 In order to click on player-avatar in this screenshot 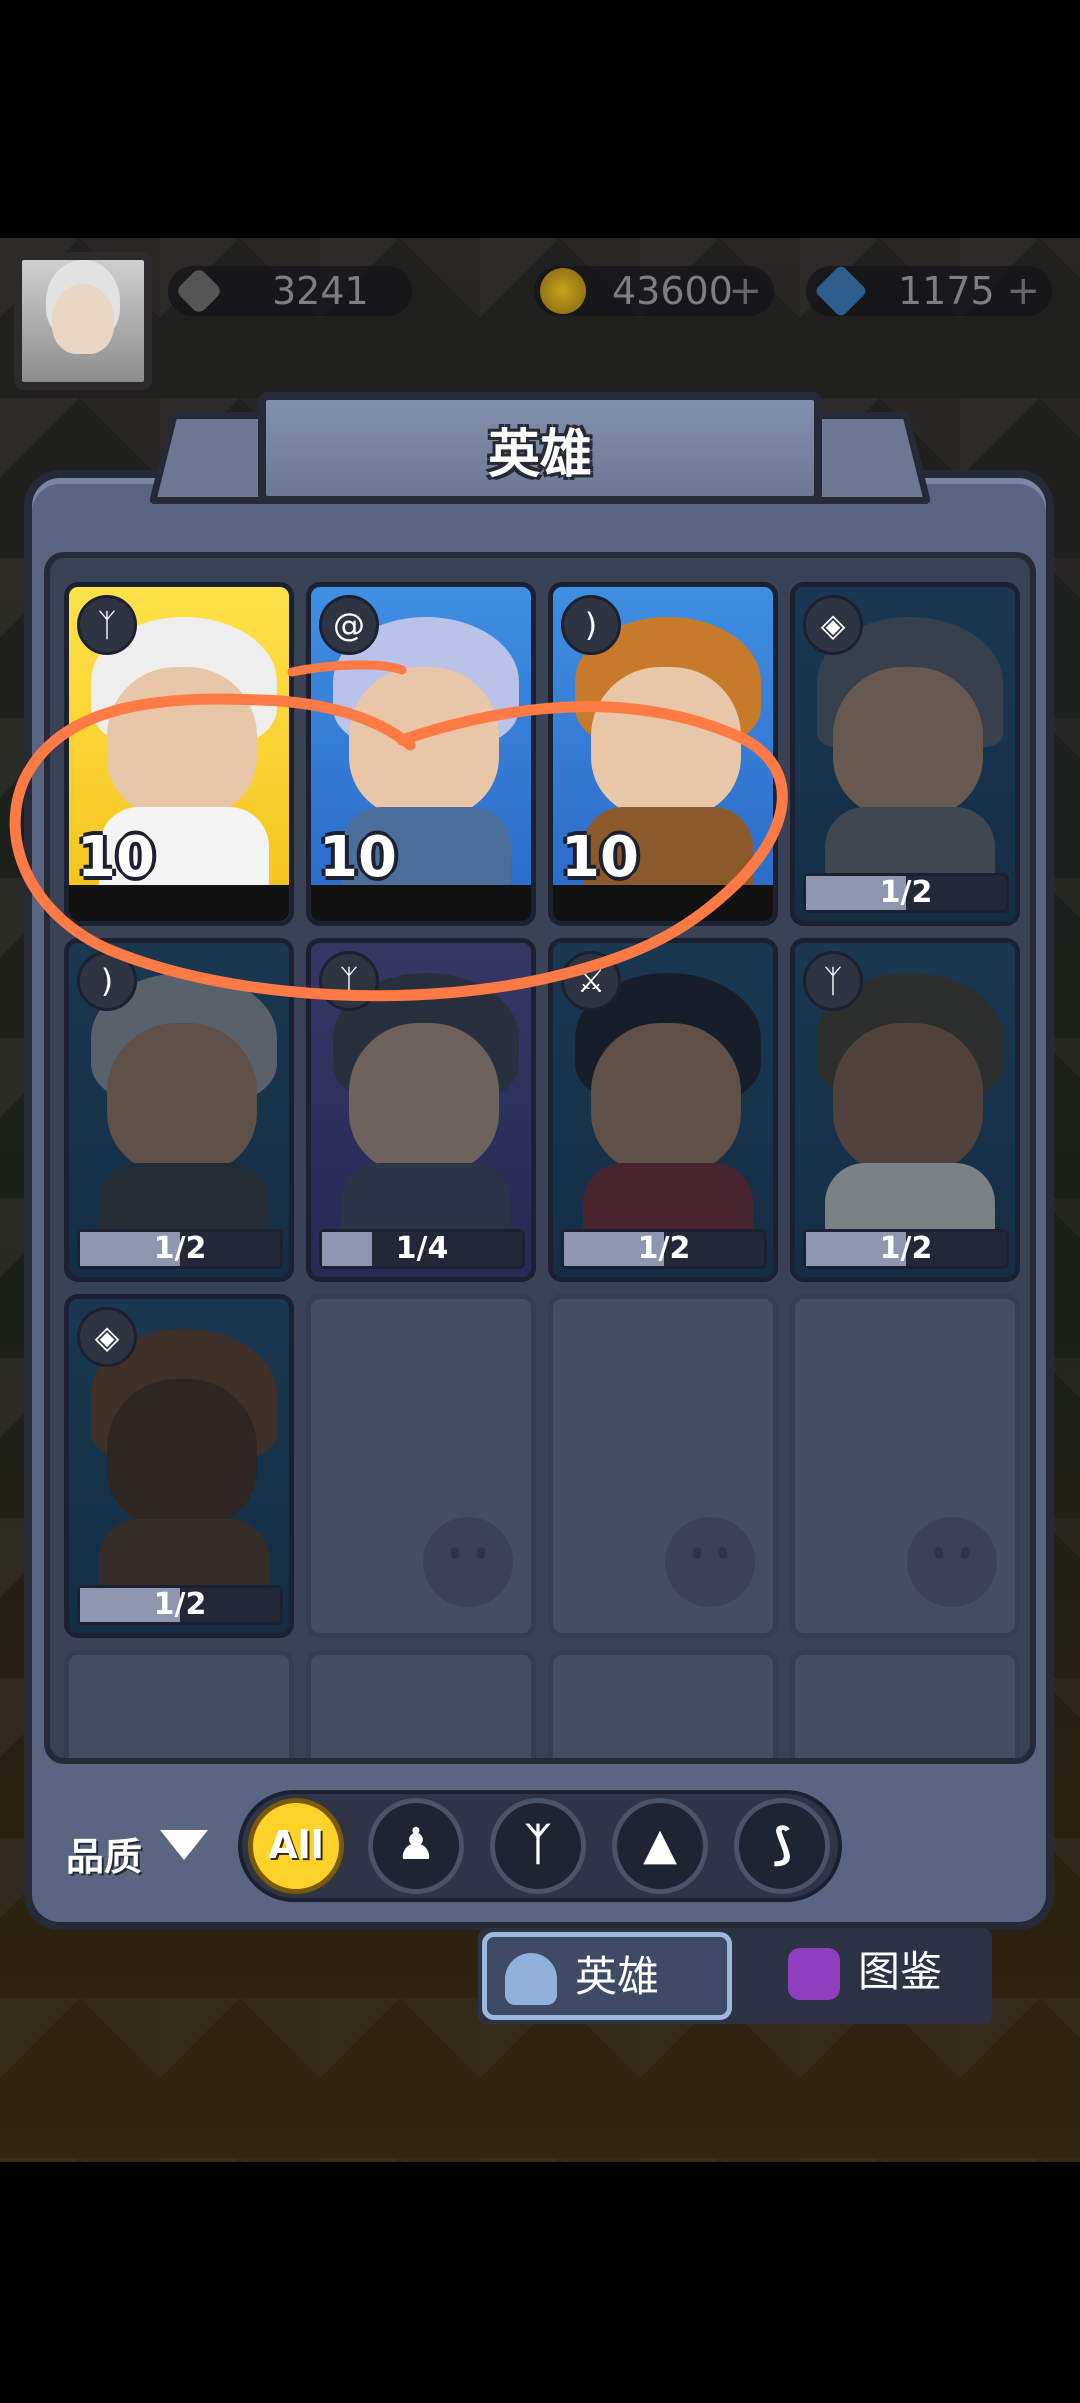, I will do `click(83, 321)`.